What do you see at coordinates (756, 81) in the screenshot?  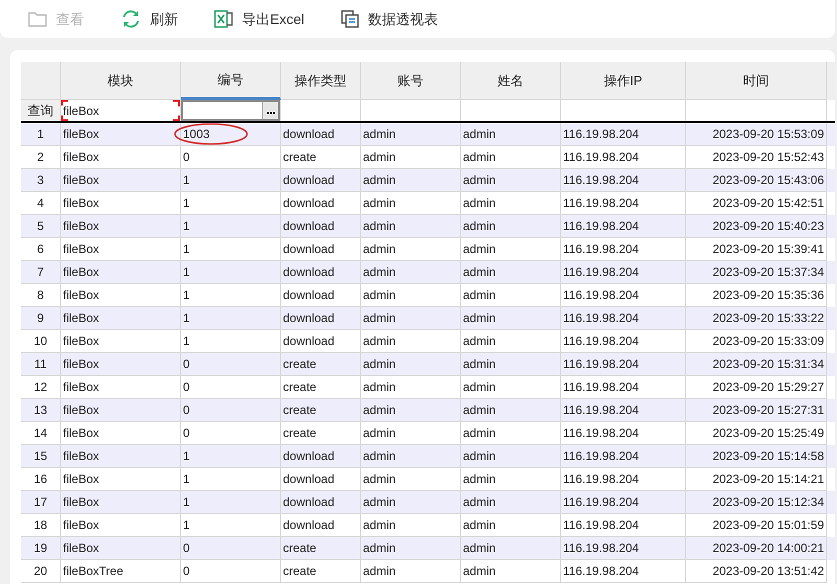 I see `column-header: 时间` at bounding box center [756, 81].